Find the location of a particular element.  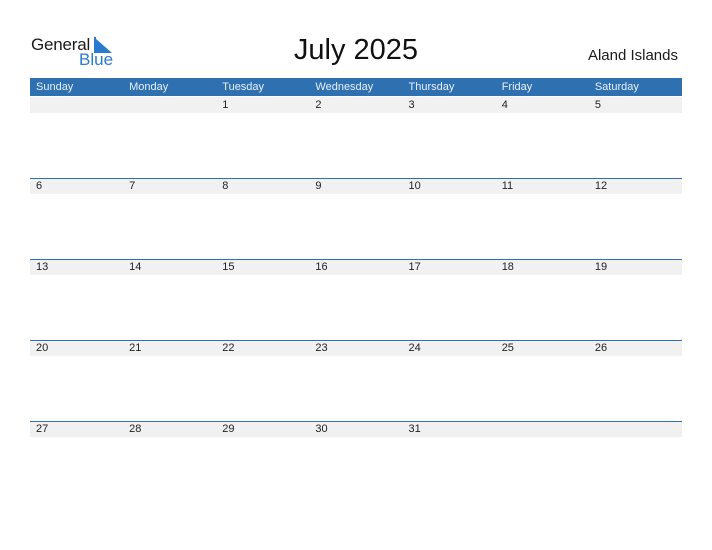

day-number: 10 is located at coordinates (414, 186).